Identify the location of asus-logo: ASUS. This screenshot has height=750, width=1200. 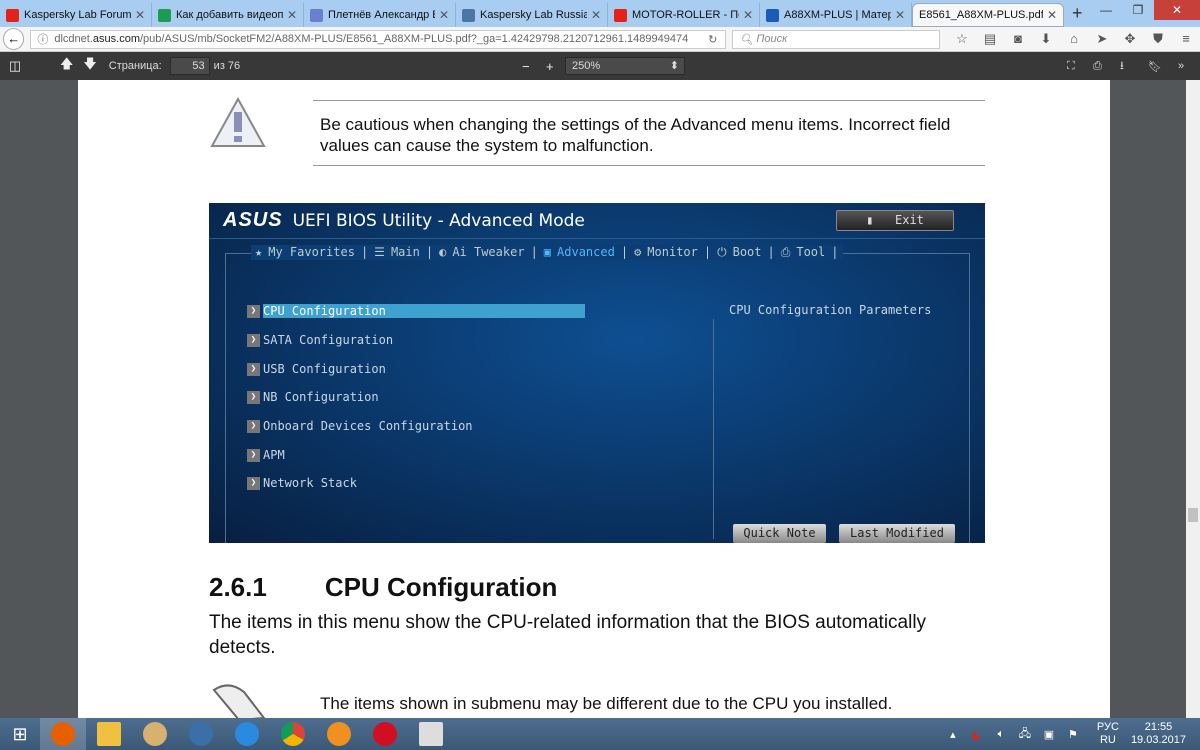
(253, 220).